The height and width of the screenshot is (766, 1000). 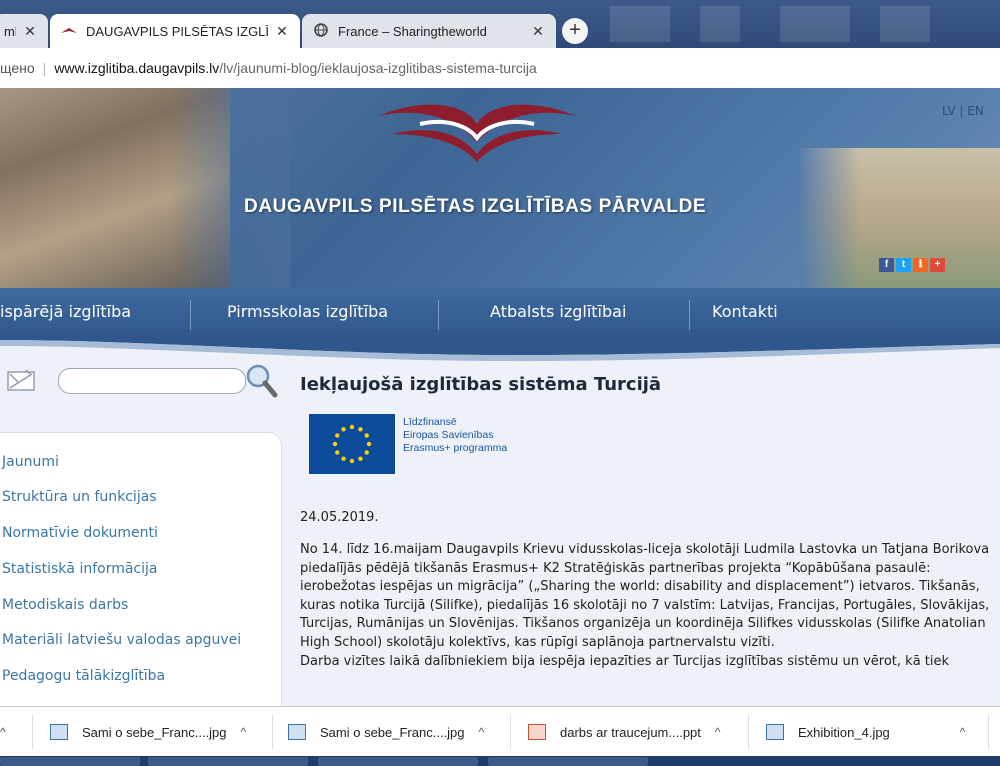 What do you see at coordinates (65, 605) in the screenshot?
I see `sidebar-item-metodiskais: Metodiskais darbs` at bounding box center [65, 605].